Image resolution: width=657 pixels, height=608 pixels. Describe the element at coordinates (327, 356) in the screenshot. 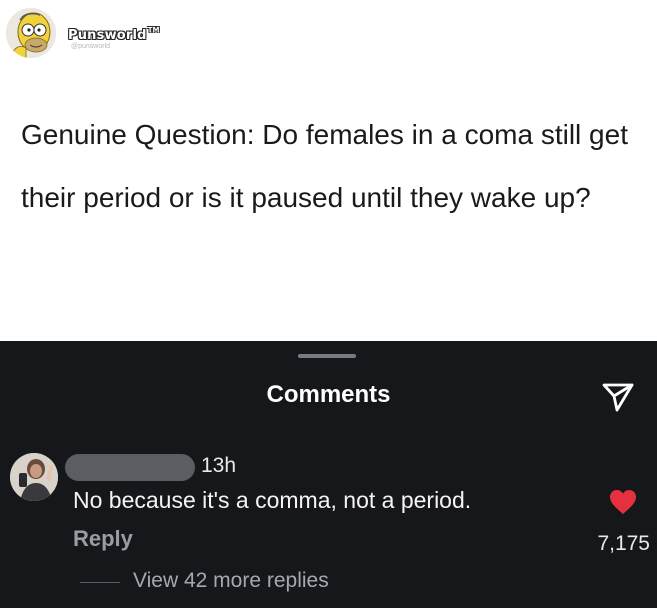

I see `drag-handle` at that location.